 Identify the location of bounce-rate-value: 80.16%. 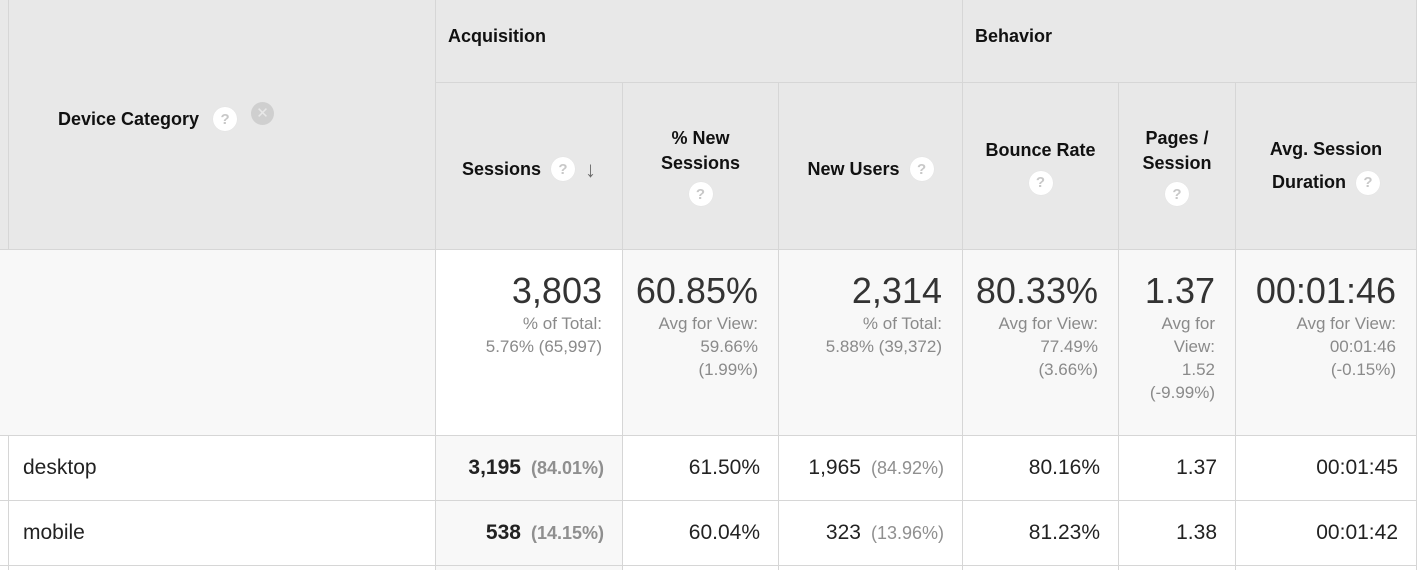
(1064, 467).